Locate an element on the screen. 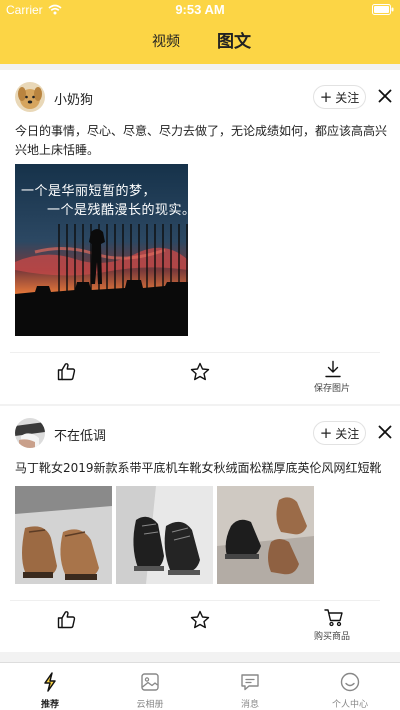 The height and width of the screenshot is (710, 400). lightning-icon is located at coordinates (50, 682).